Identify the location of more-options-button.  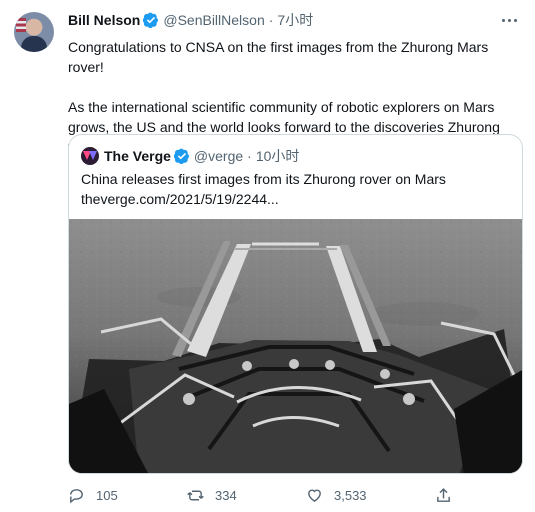
(509, 20).